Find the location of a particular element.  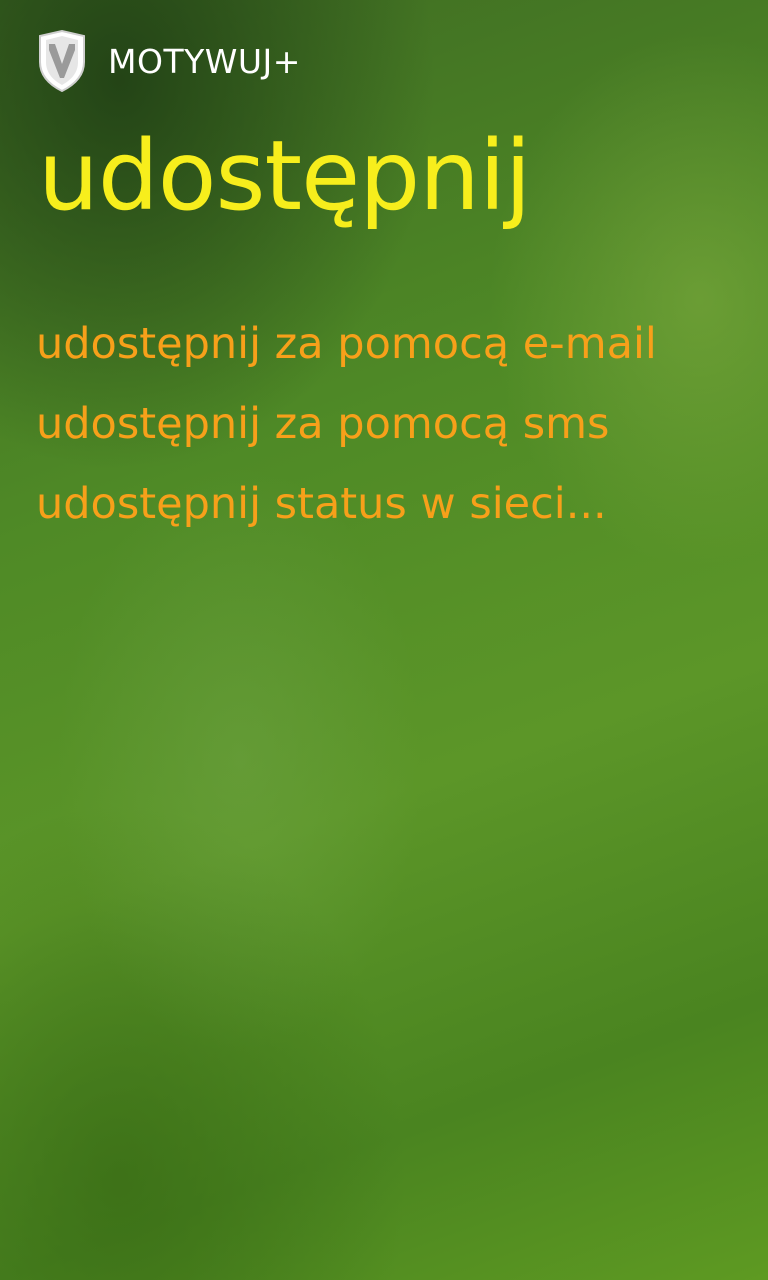

page-title: udostępnij is located at coordinates (284, 176).